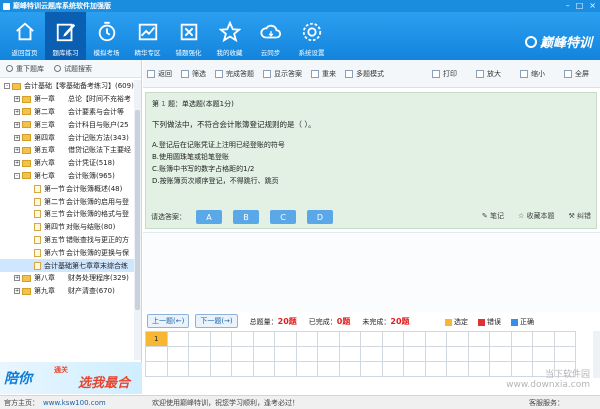  I want to click on tree-item-chapter-5: + 第五章 借贷记账法下主要经, so click(67, 150).